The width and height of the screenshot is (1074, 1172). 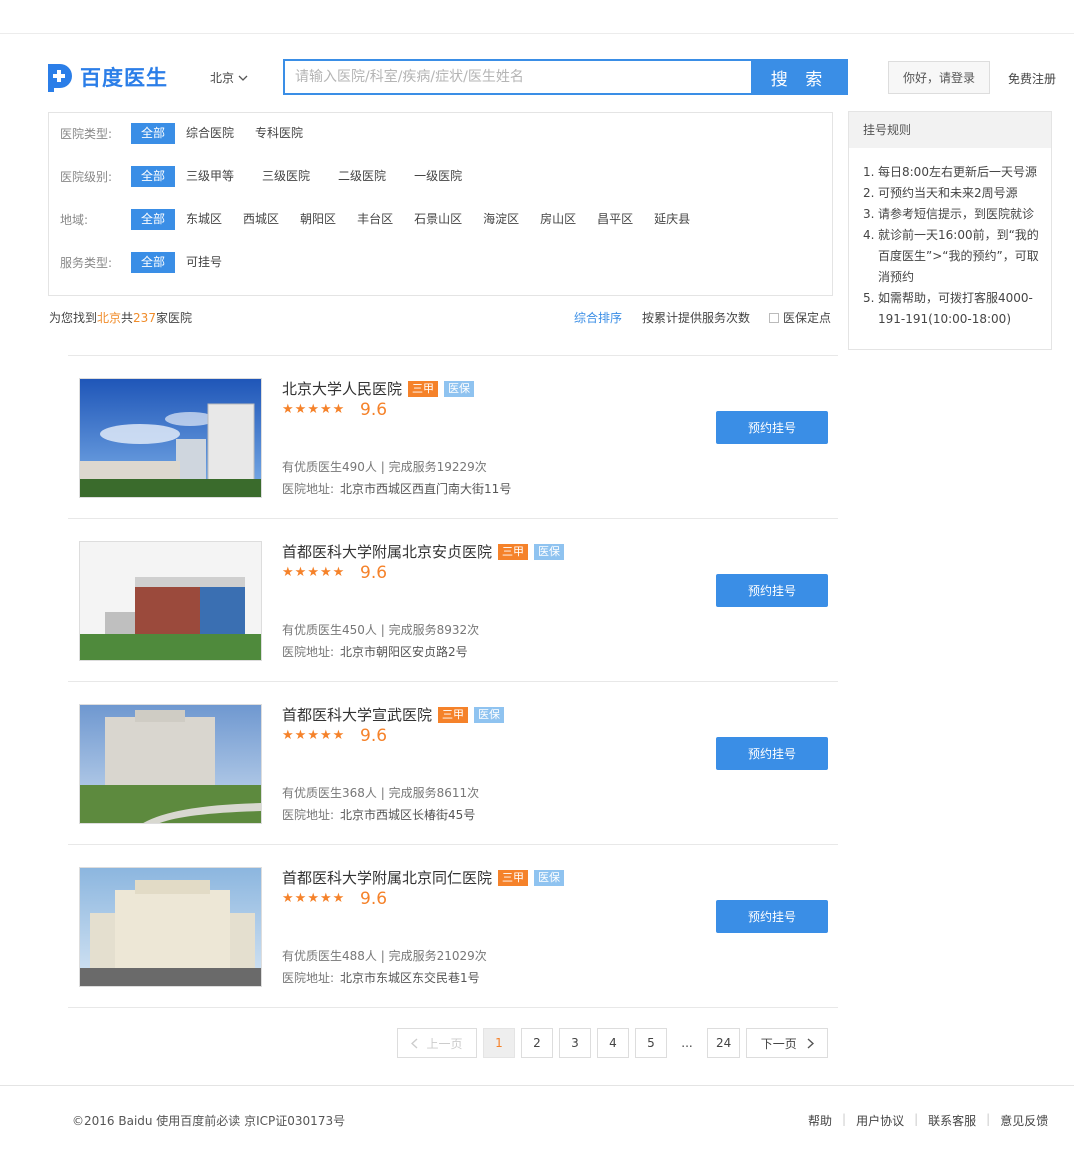 What do you see at coordinates (1024, 1120) in the screenshot?
I see `footer-link-feedback: 意见反馈` at bounding box center [1024, 1120].